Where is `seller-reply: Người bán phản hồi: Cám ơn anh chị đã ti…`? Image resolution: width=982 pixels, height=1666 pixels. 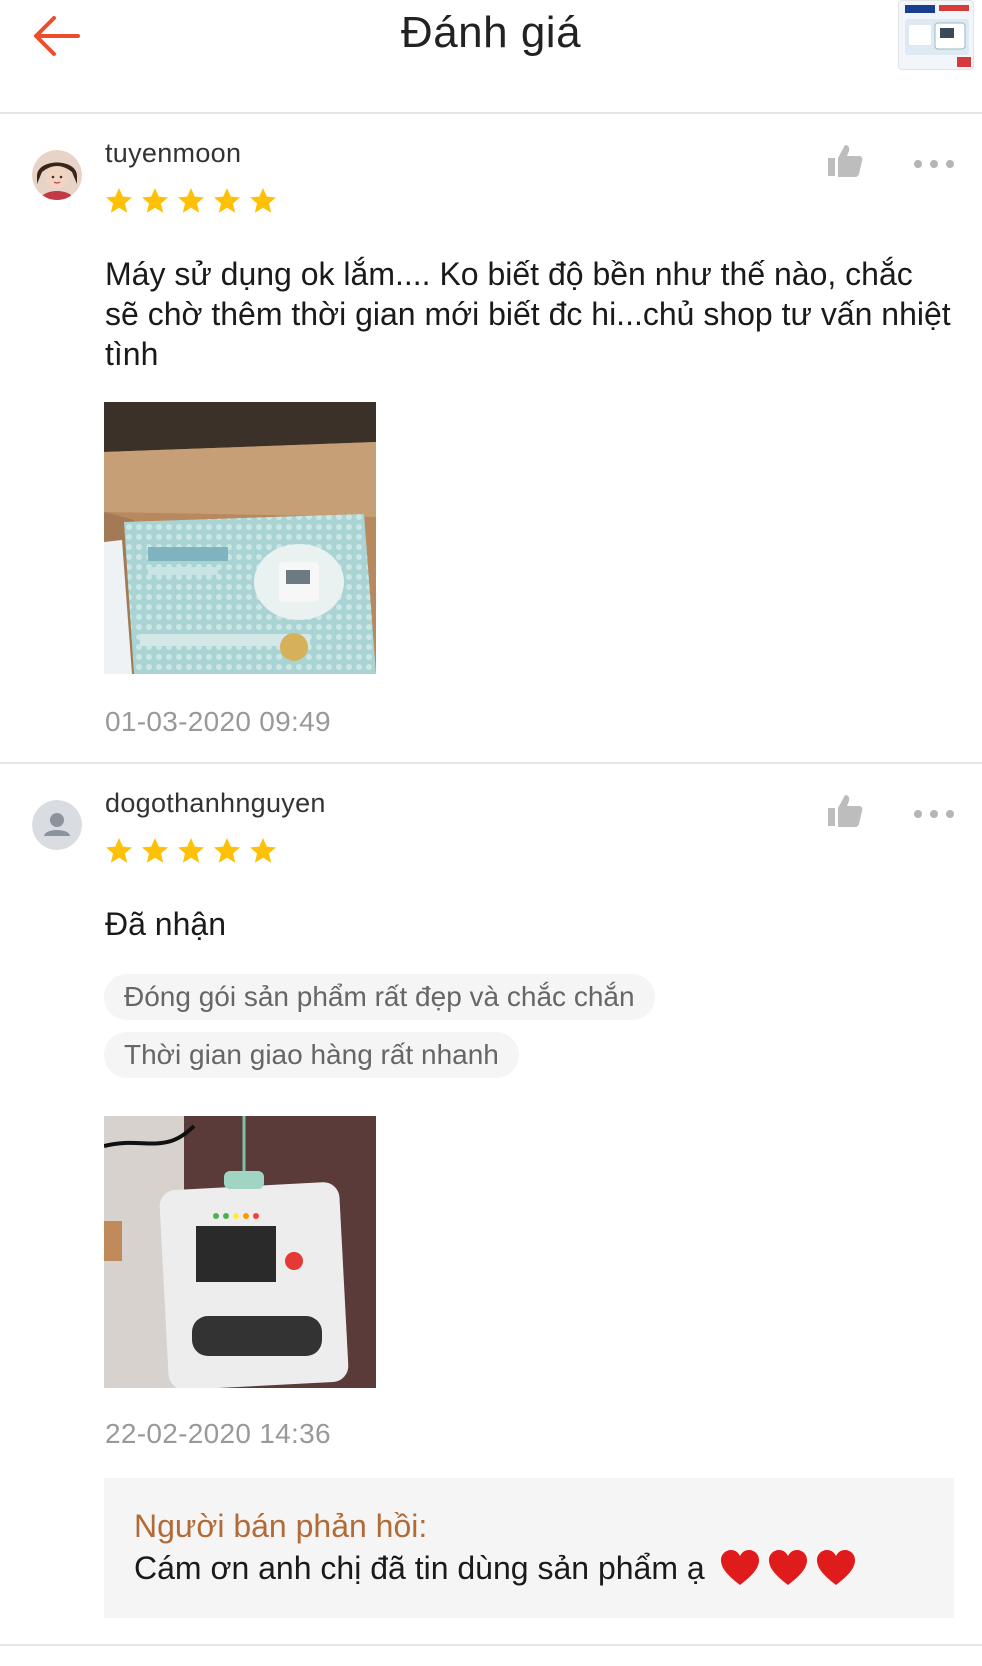
seller-reply: Người bán phản hồi: Cám ơn anh chị đã ti… is located at coordinates (529, 1548).